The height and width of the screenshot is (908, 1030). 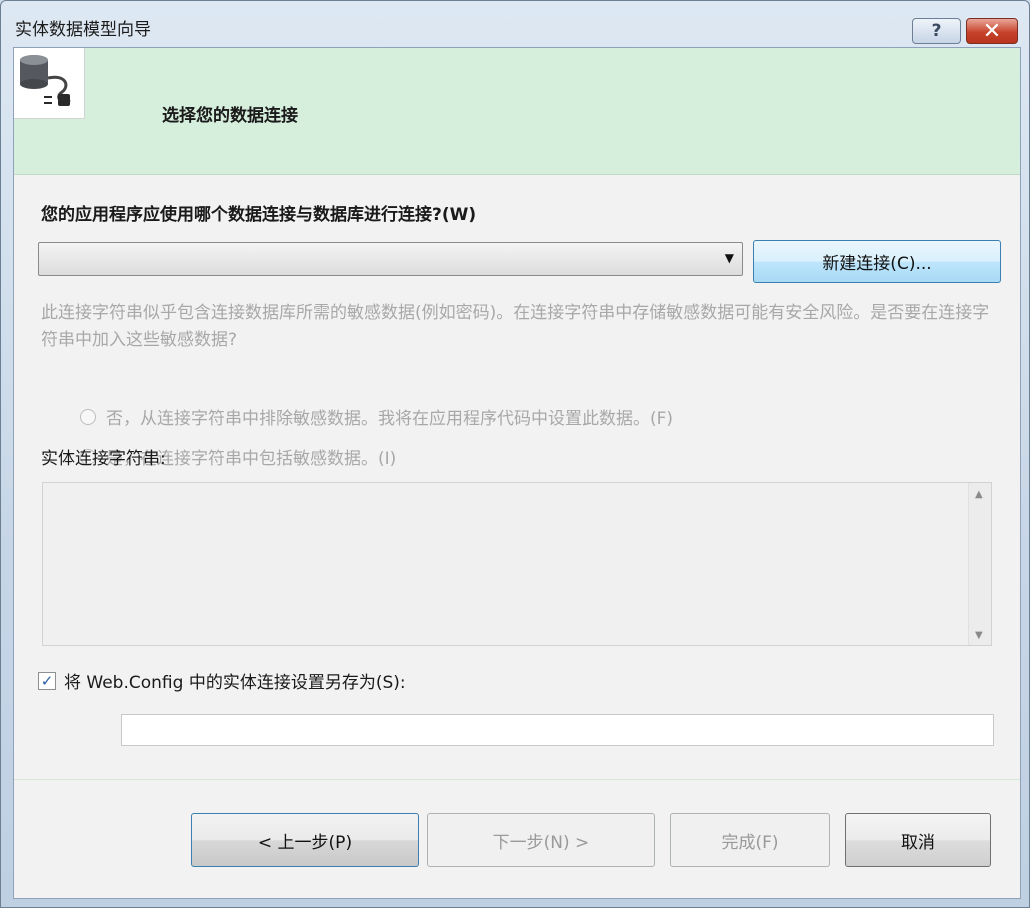 I want to click on window-title: 实体数据模型向导, so click(x=83, y=30).